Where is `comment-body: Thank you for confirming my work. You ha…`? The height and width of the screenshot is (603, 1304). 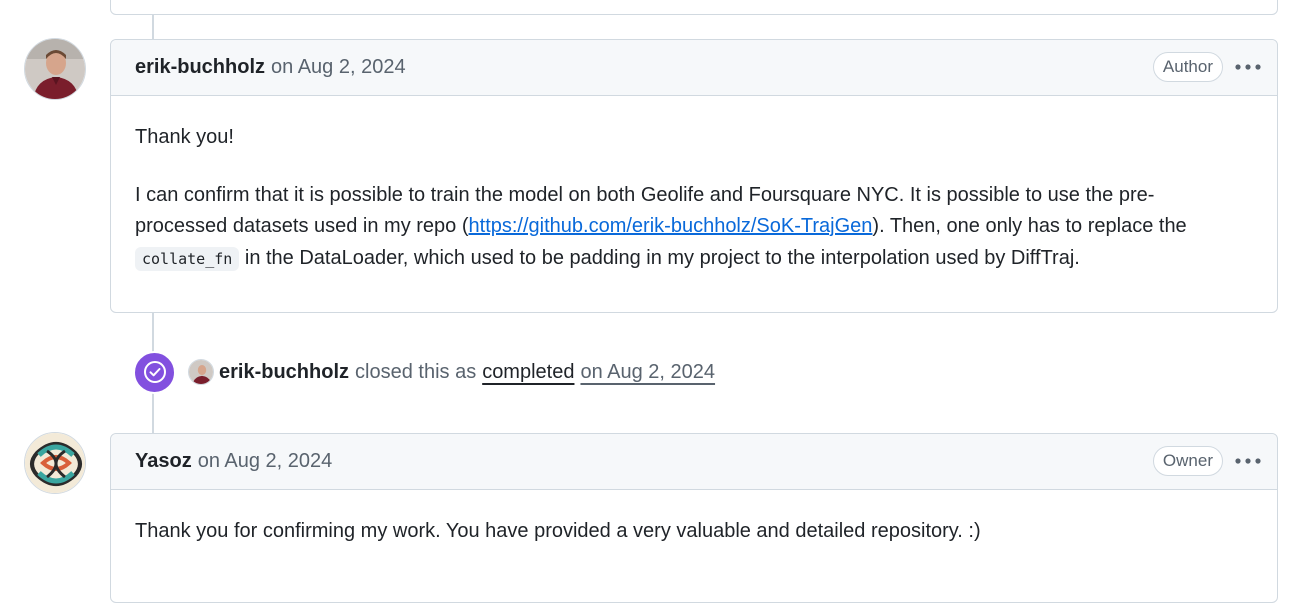
comment-body: Thank you for confirming my work. You ha… is located at coordinates (694, 519).